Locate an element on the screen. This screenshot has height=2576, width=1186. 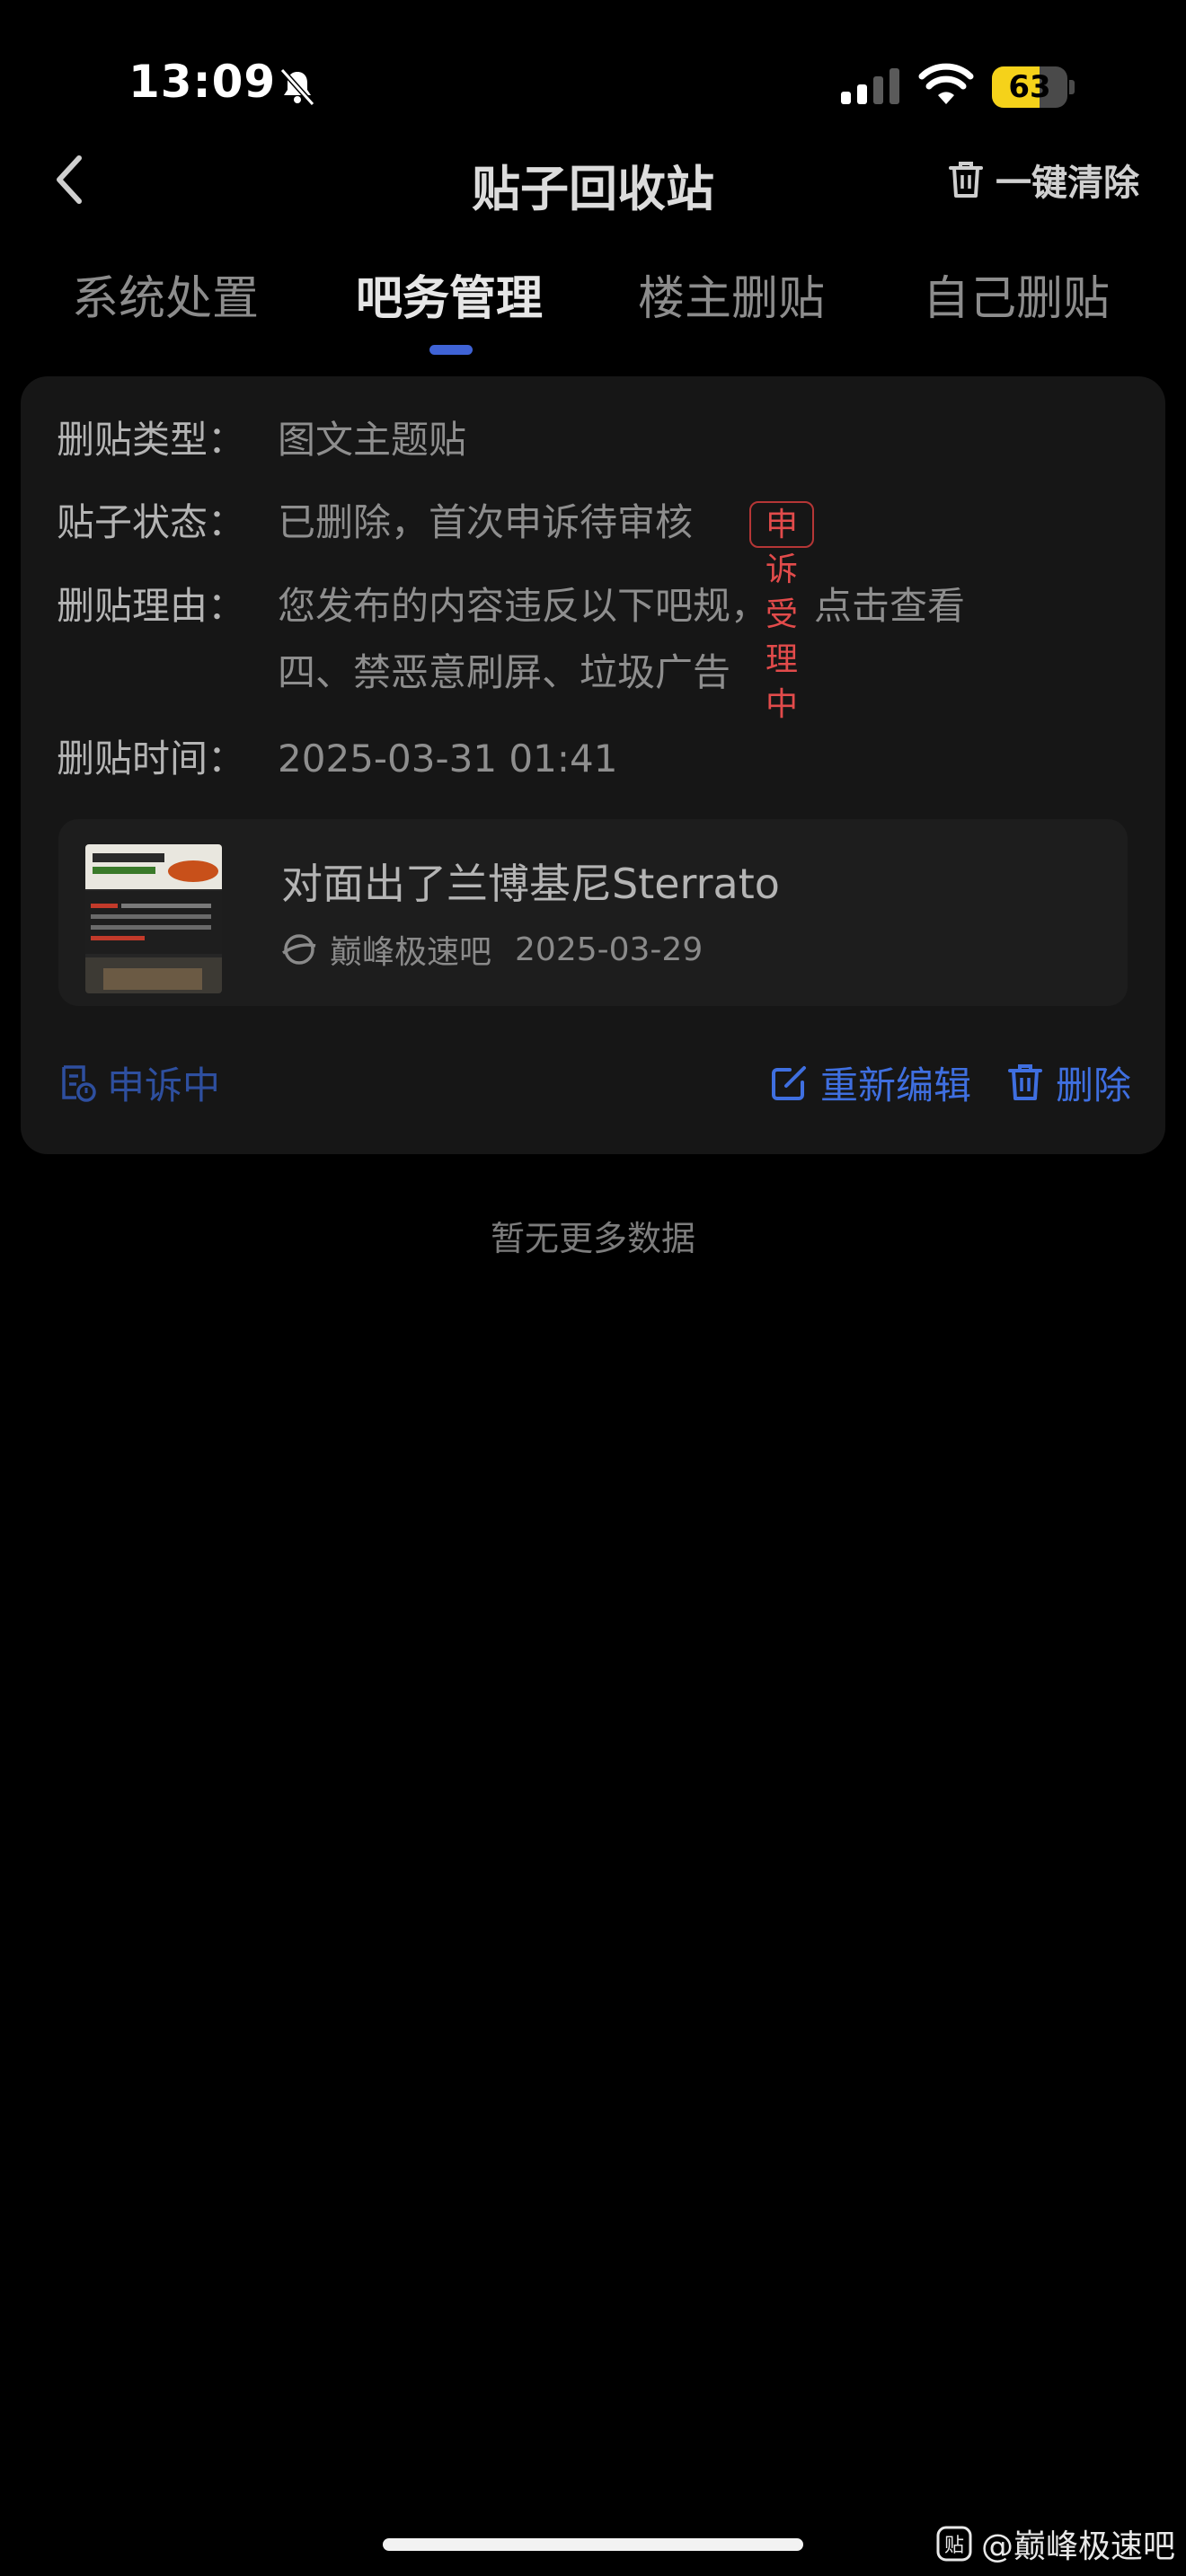
tab-system-handling: 系统处置 is located at coordinates (165, 294).